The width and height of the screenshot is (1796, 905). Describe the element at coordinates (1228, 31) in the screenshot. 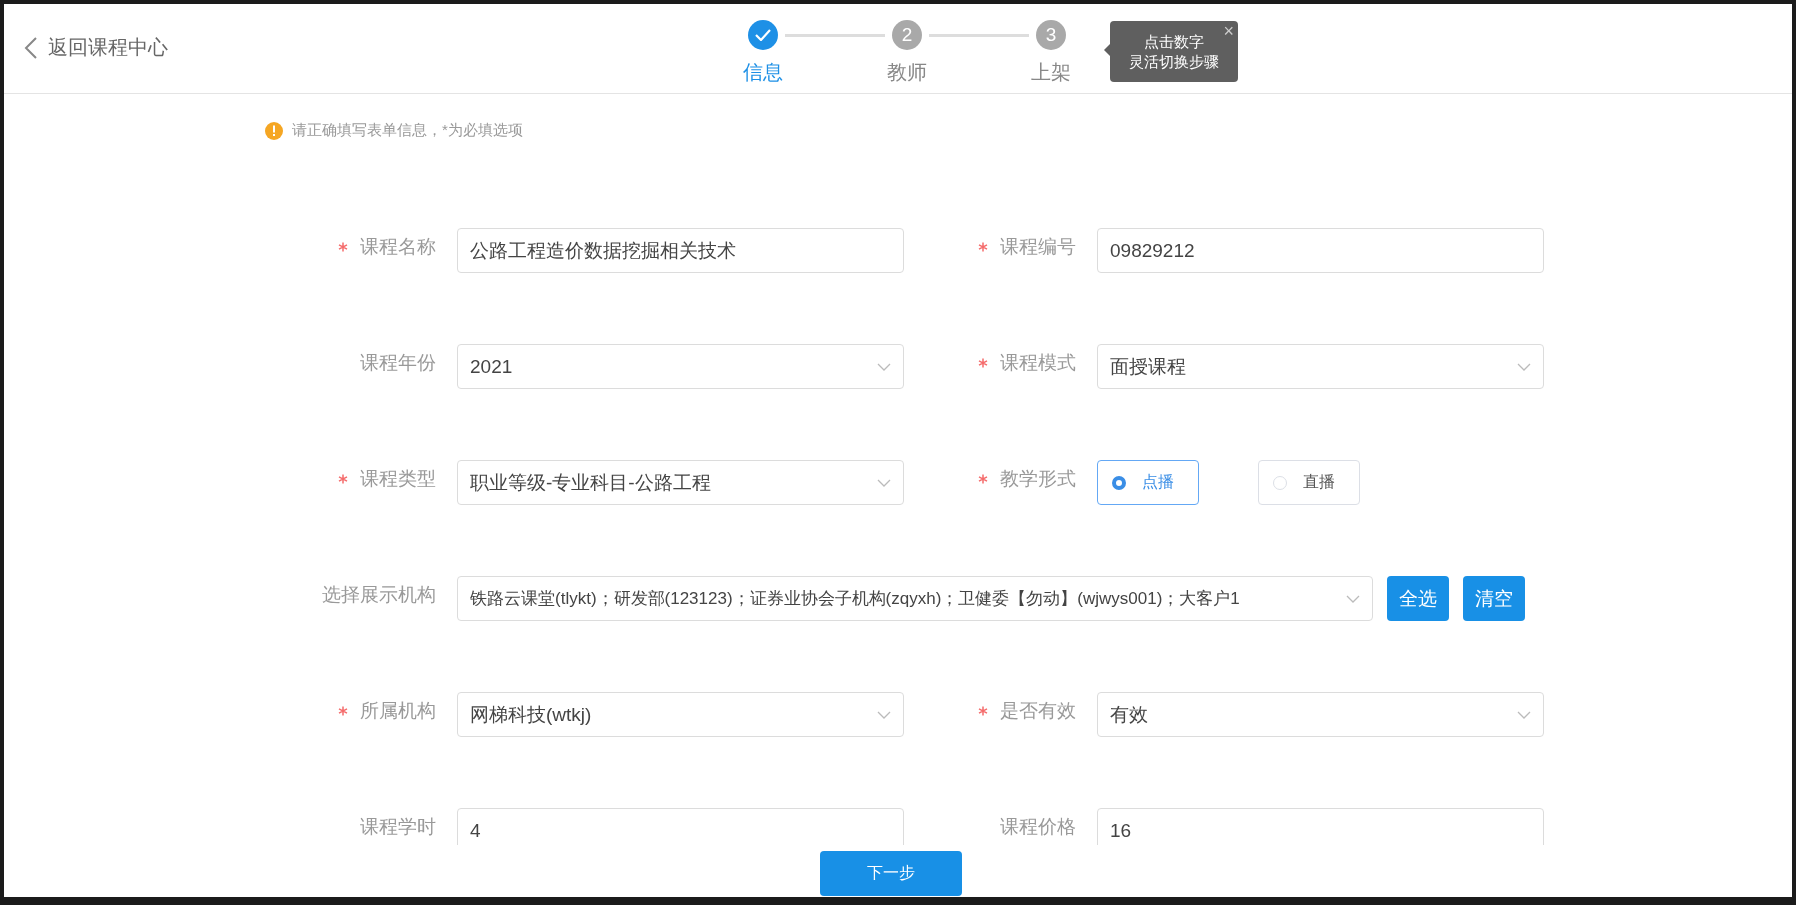

I see `close-button: ×` at that location.